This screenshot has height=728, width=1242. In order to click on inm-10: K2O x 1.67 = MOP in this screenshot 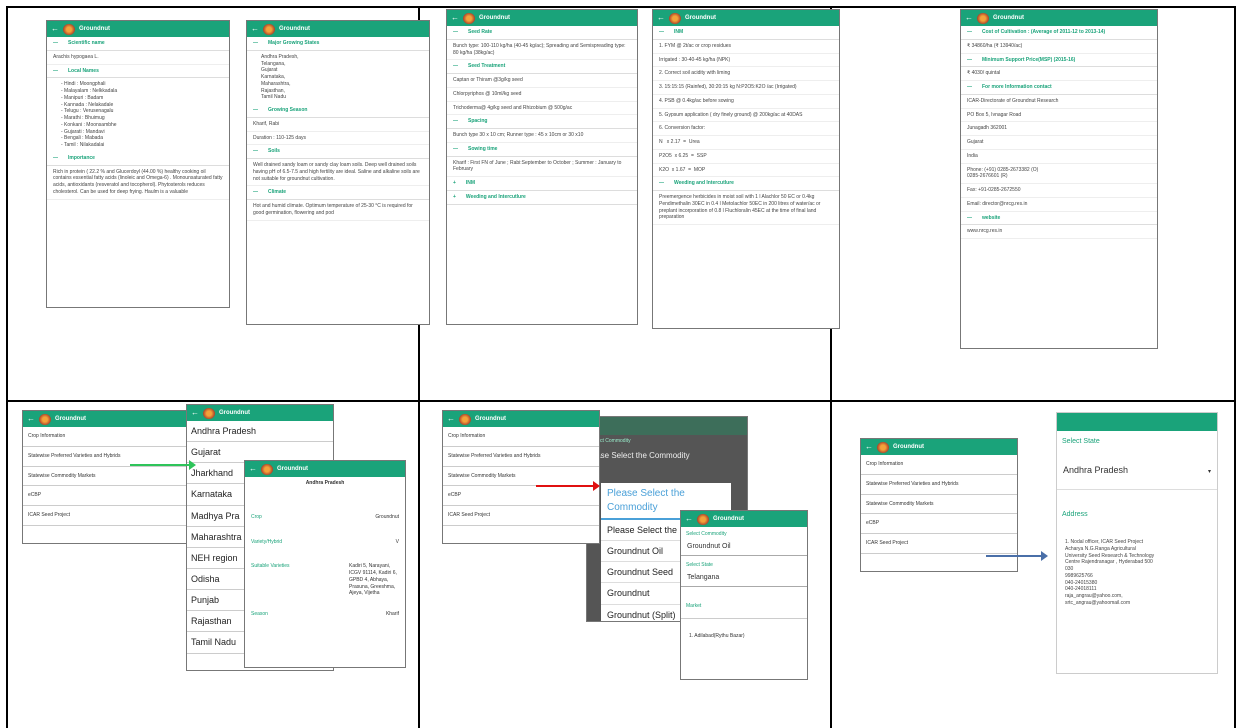, I will do `click(746, 171)`.